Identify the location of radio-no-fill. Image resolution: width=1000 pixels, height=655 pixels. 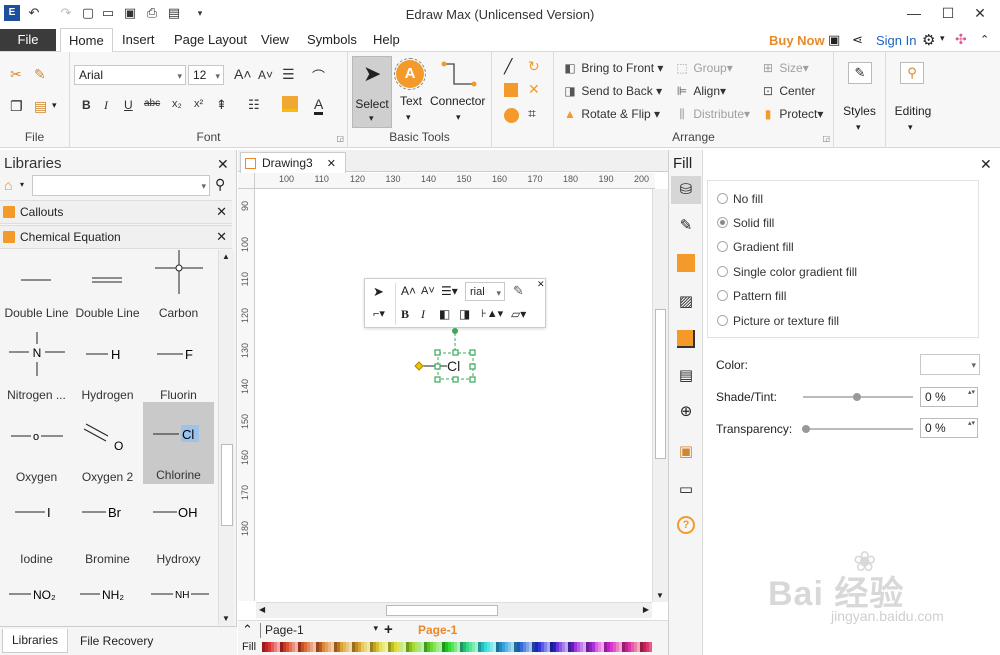
(722, 198).